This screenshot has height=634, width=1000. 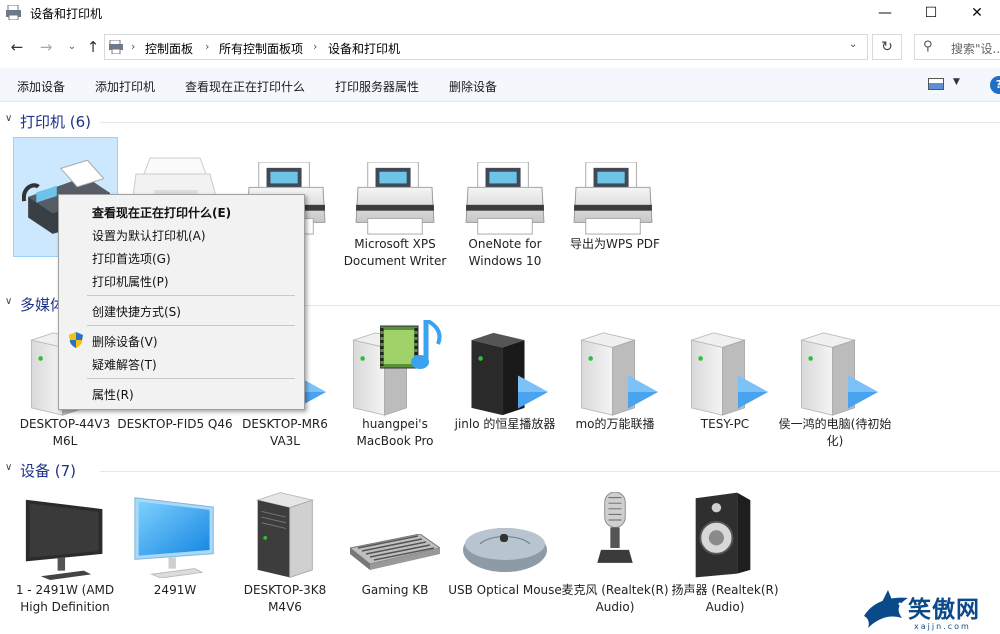 I want to click on device-label: mo的万能联播, so click(x=615, y=424).